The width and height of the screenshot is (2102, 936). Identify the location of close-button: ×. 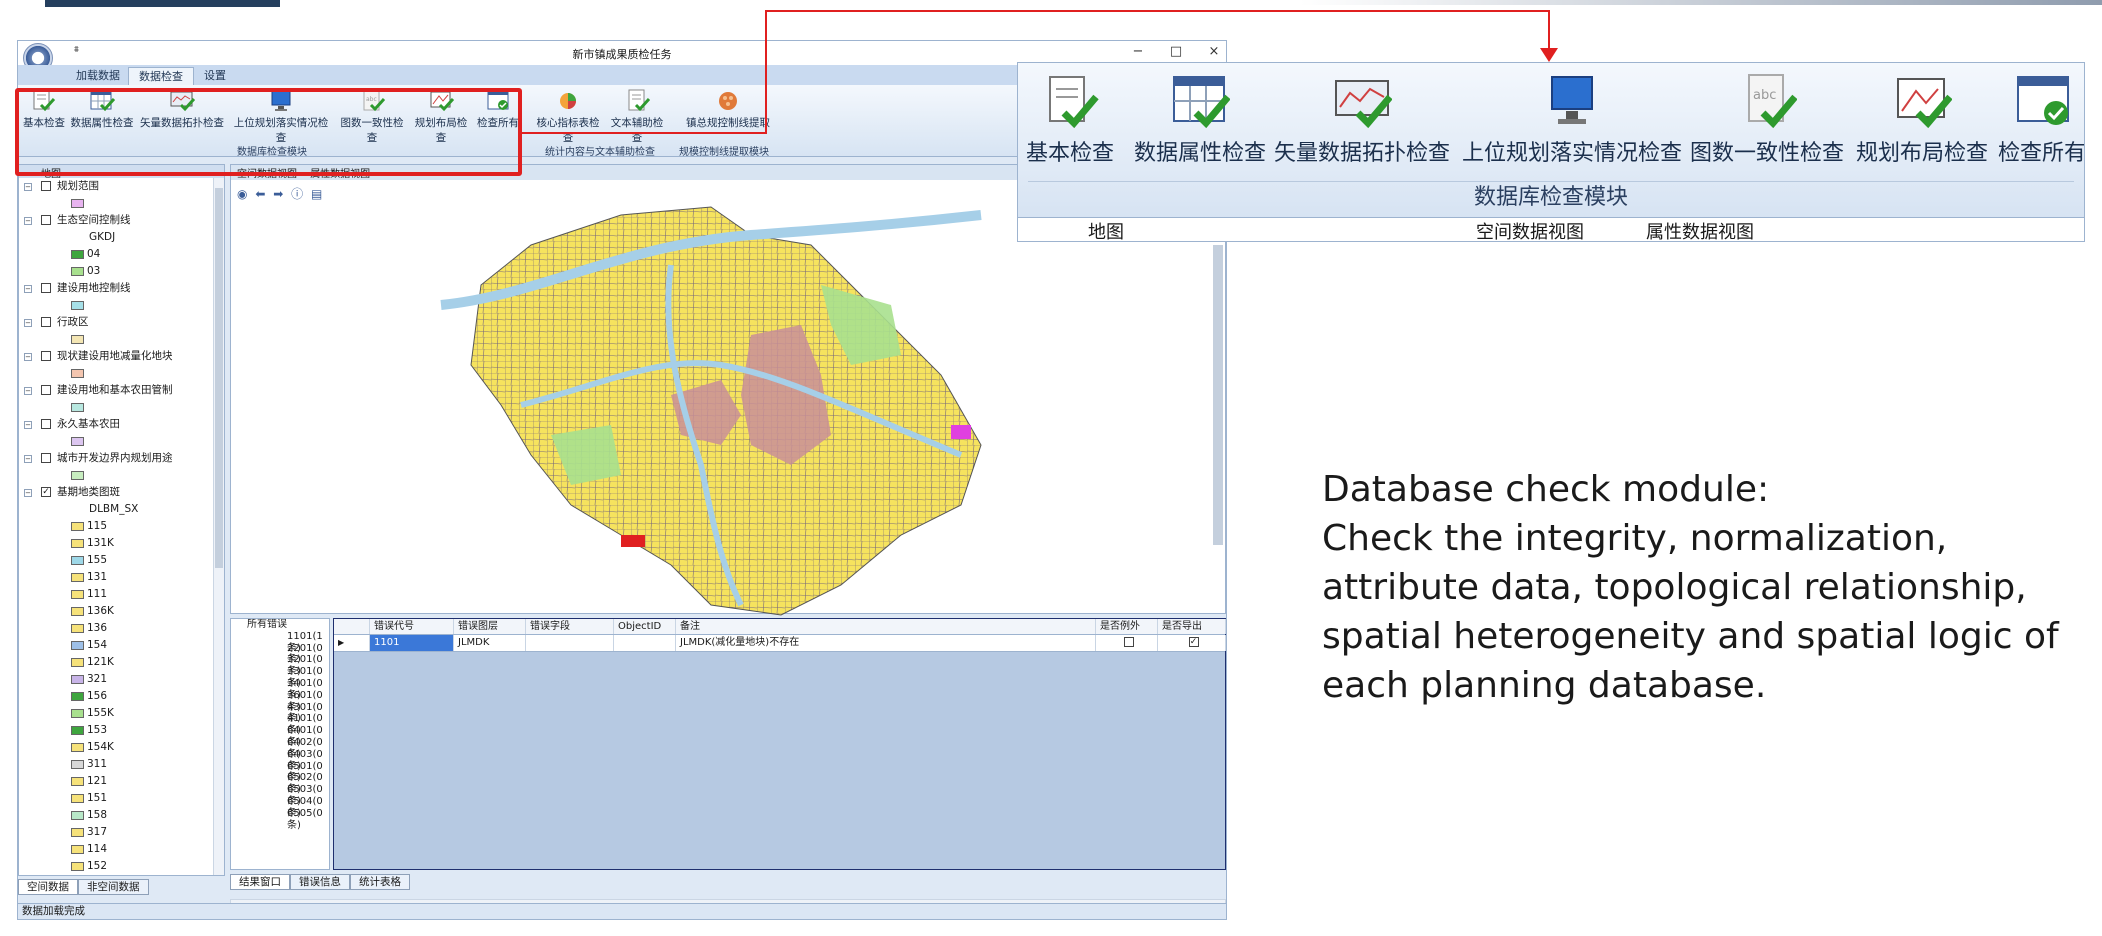
(1214, 52).